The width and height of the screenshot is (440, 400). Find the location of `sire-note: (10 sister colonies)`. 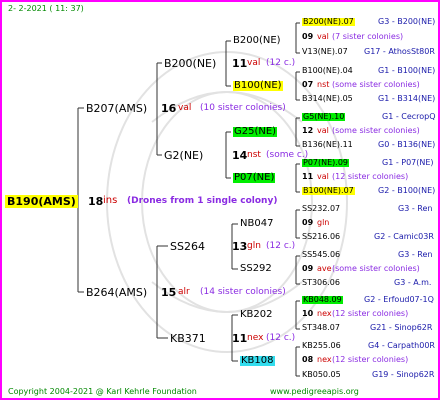

sire-note: (10 sister colonies) is located at coordinates (243, 108).